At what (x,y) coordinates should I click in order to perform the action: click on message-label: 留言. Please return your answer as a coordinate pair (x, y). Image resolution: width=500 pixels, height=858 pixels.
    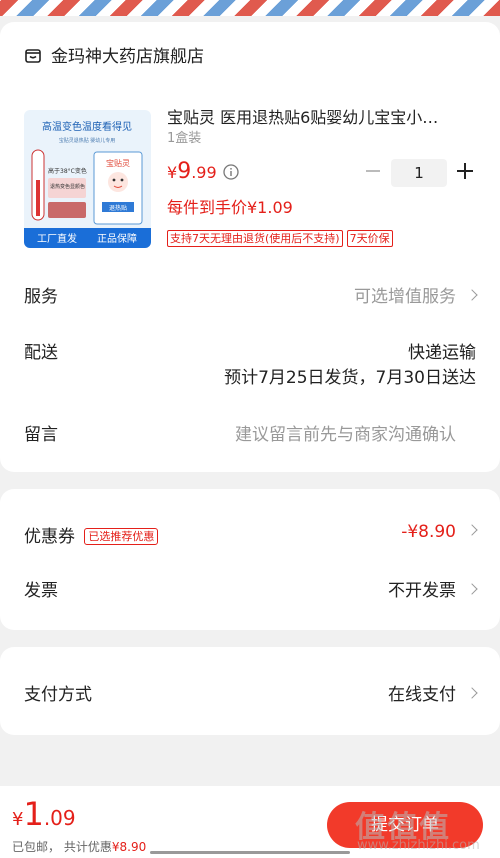
    Looking at the image, I should click on (41, 435).